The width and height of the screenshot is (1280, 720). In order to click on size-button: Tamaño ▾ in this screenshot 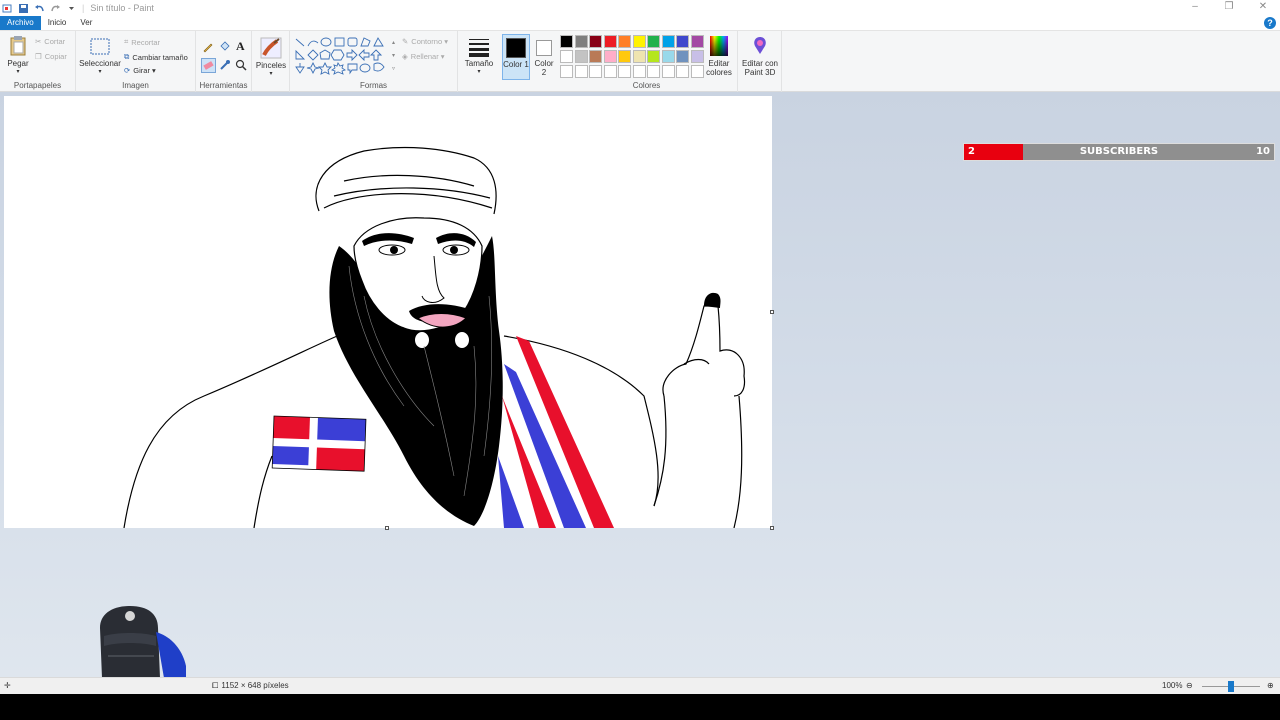, I will do `click(479, 57)`.